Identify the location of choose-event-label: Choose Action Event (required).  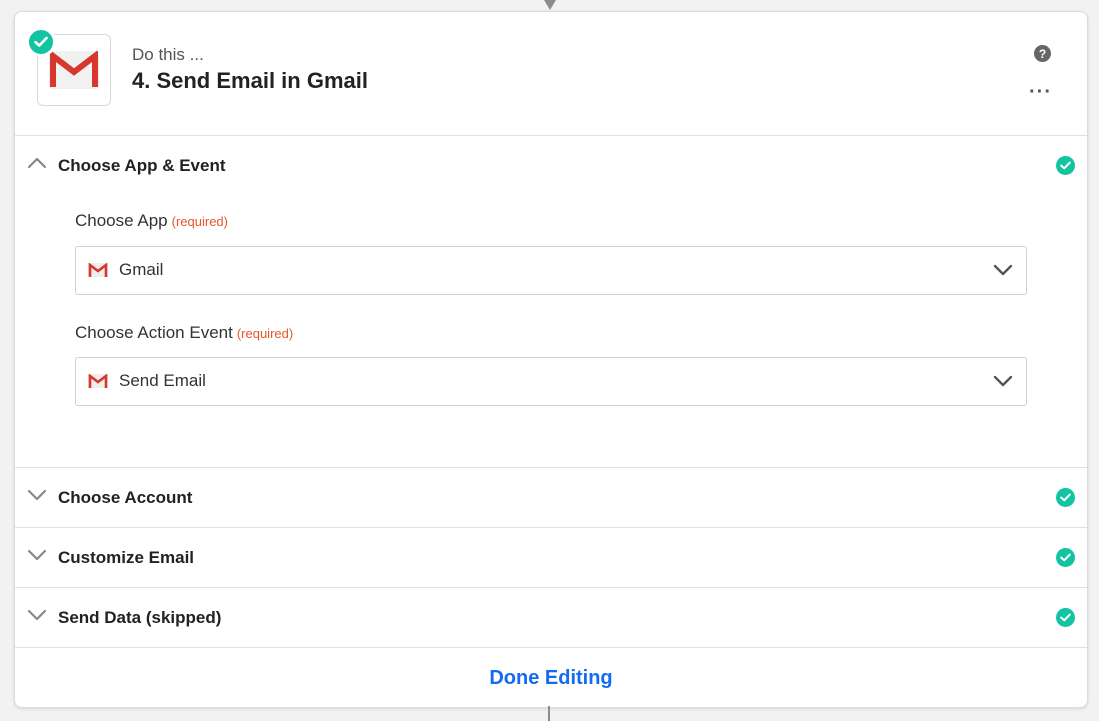
(184, 333).